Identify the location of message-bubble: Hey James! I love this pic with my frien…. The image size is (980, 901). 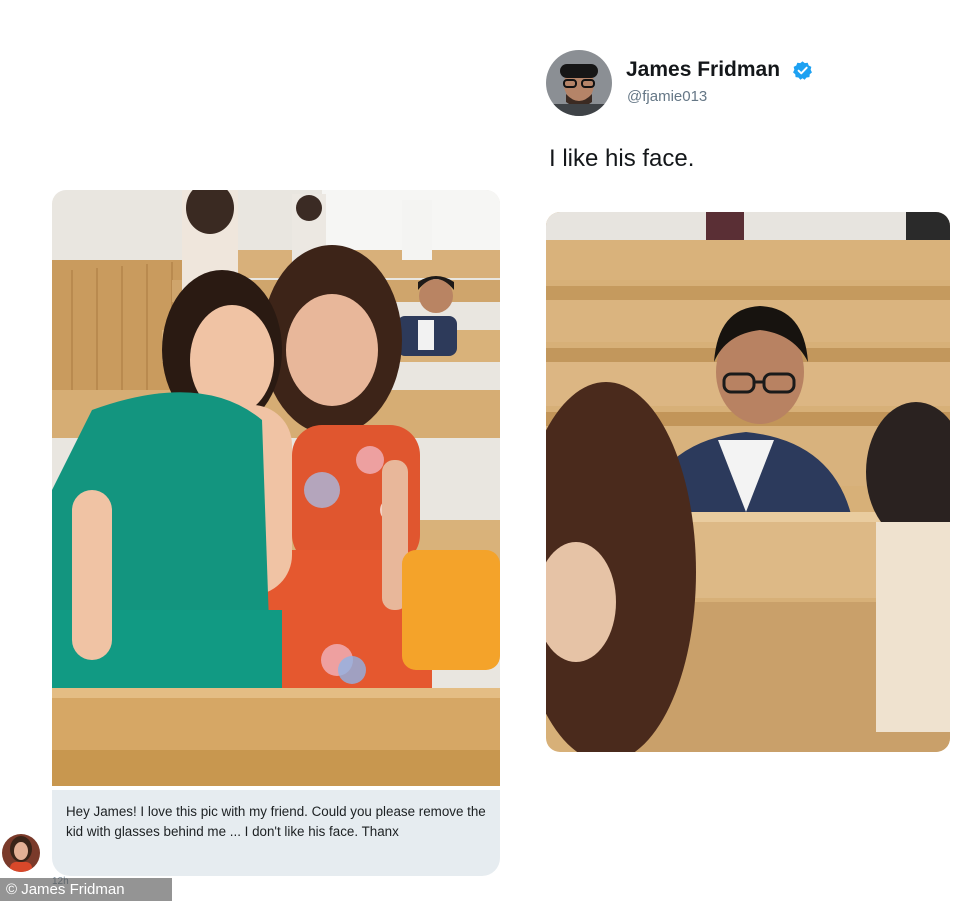
(276, 833).